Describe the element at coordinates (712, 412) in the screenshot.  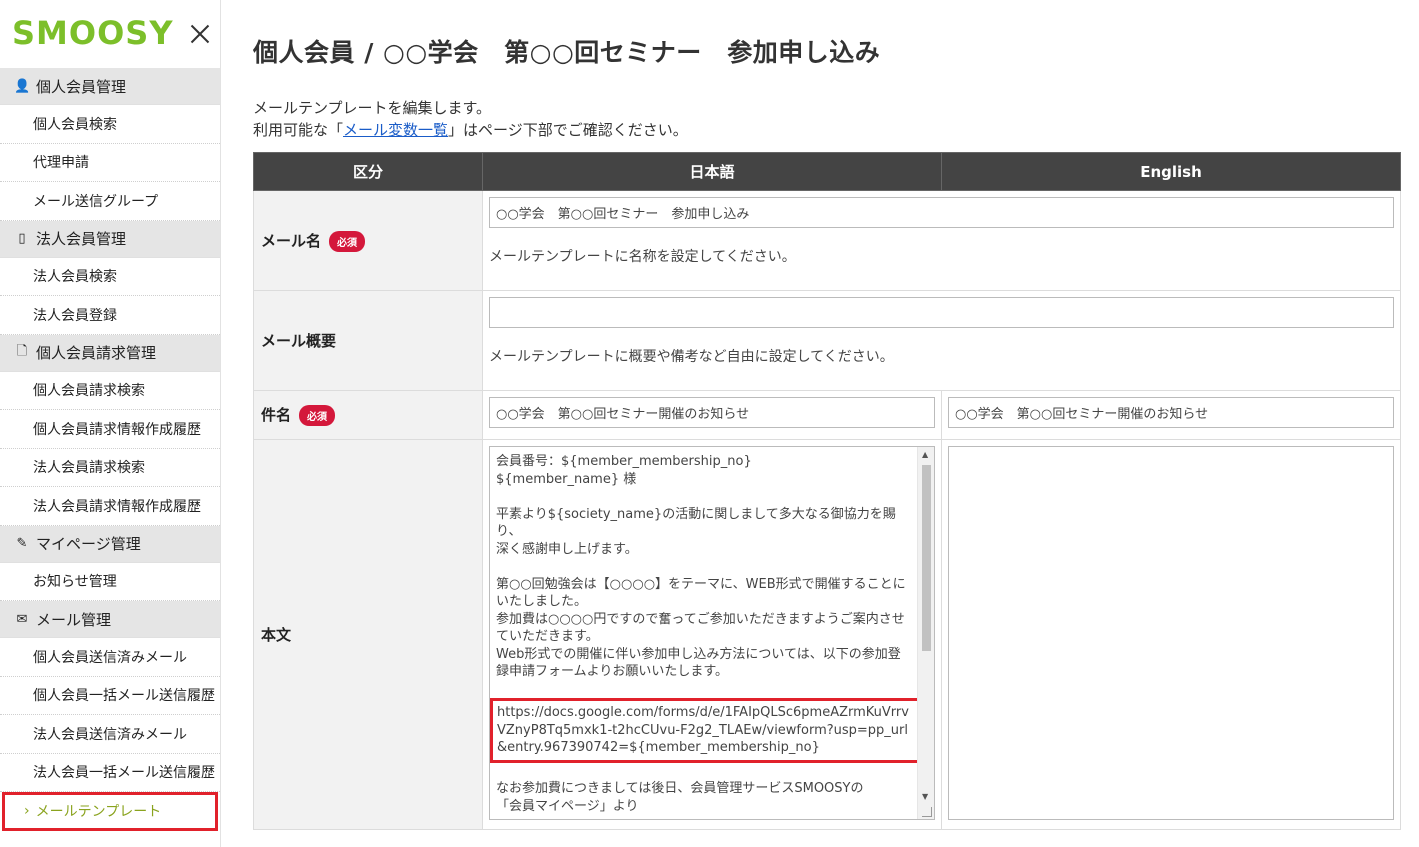
I see `subject-ja-input: ○○学会 第○○回セミナー開催のお知らせ` at that location.